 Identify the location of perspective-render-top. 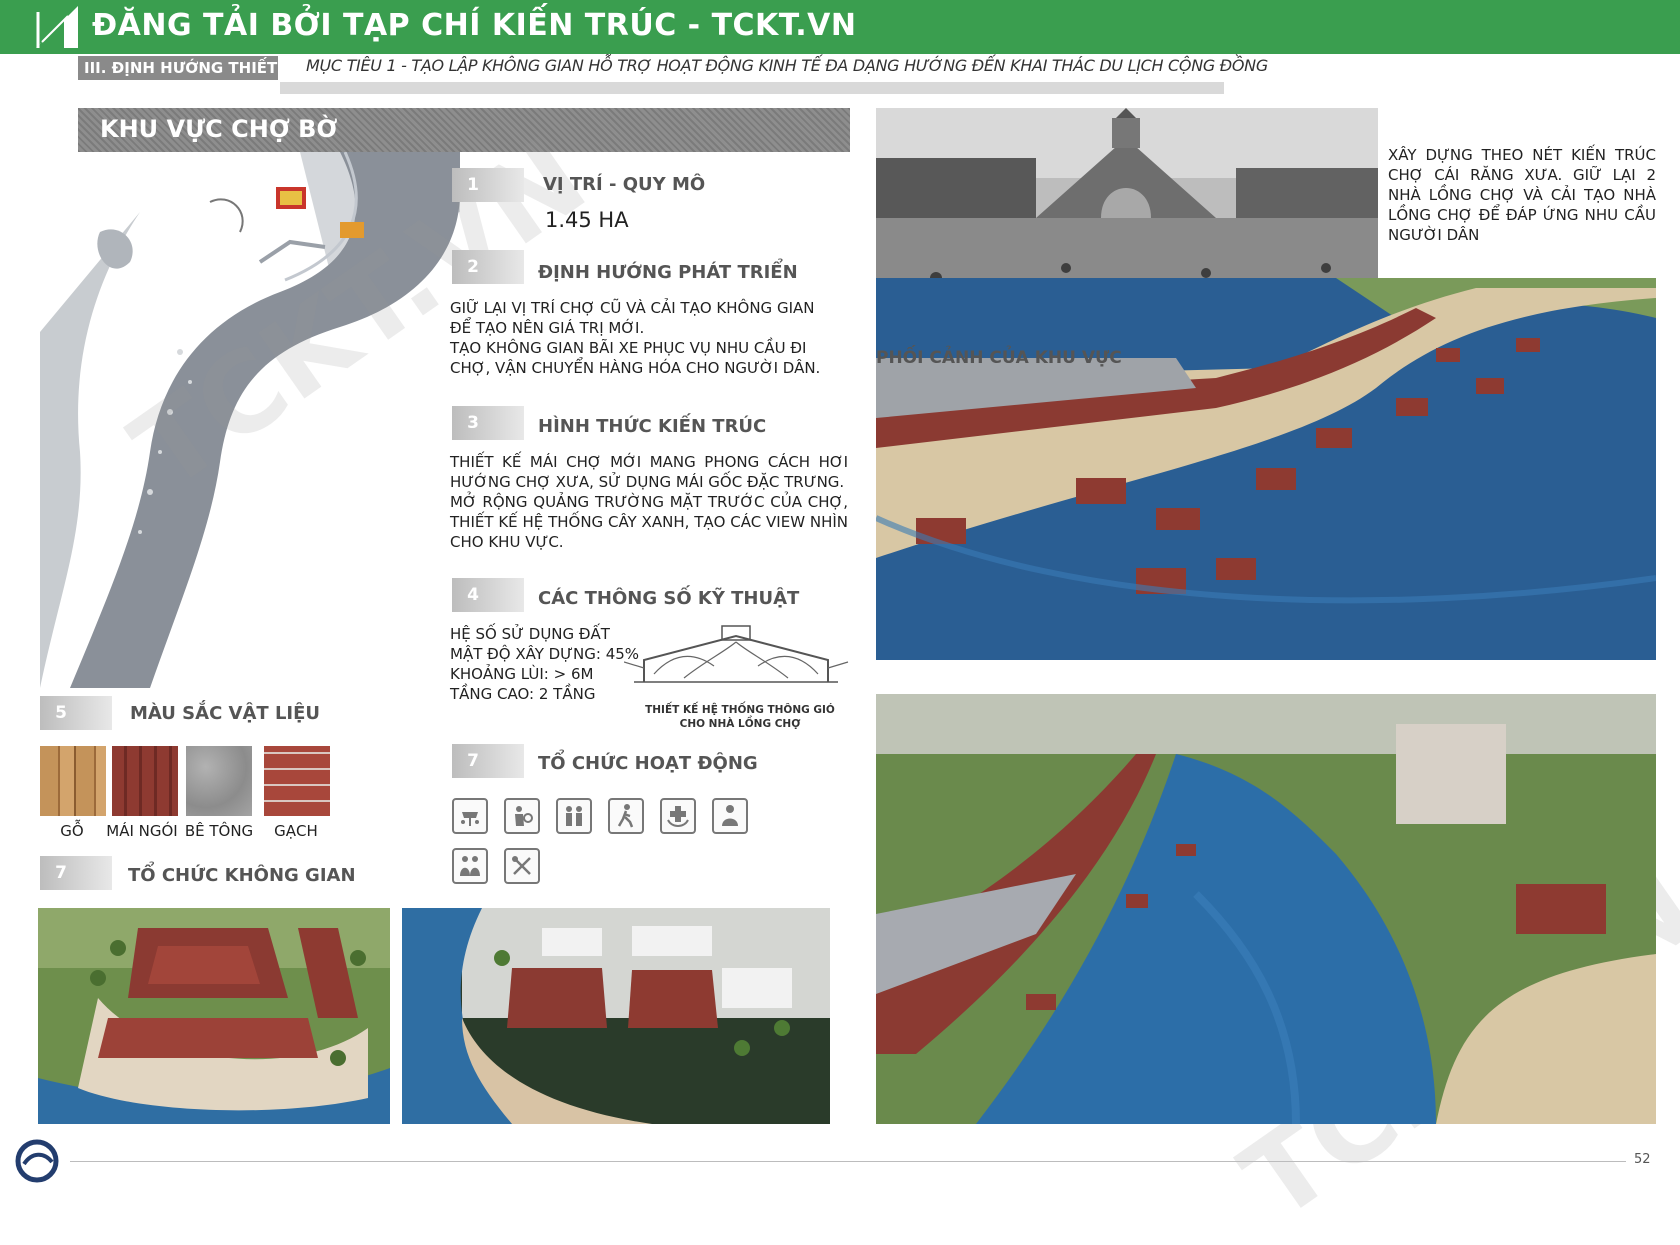
(1266, 469).